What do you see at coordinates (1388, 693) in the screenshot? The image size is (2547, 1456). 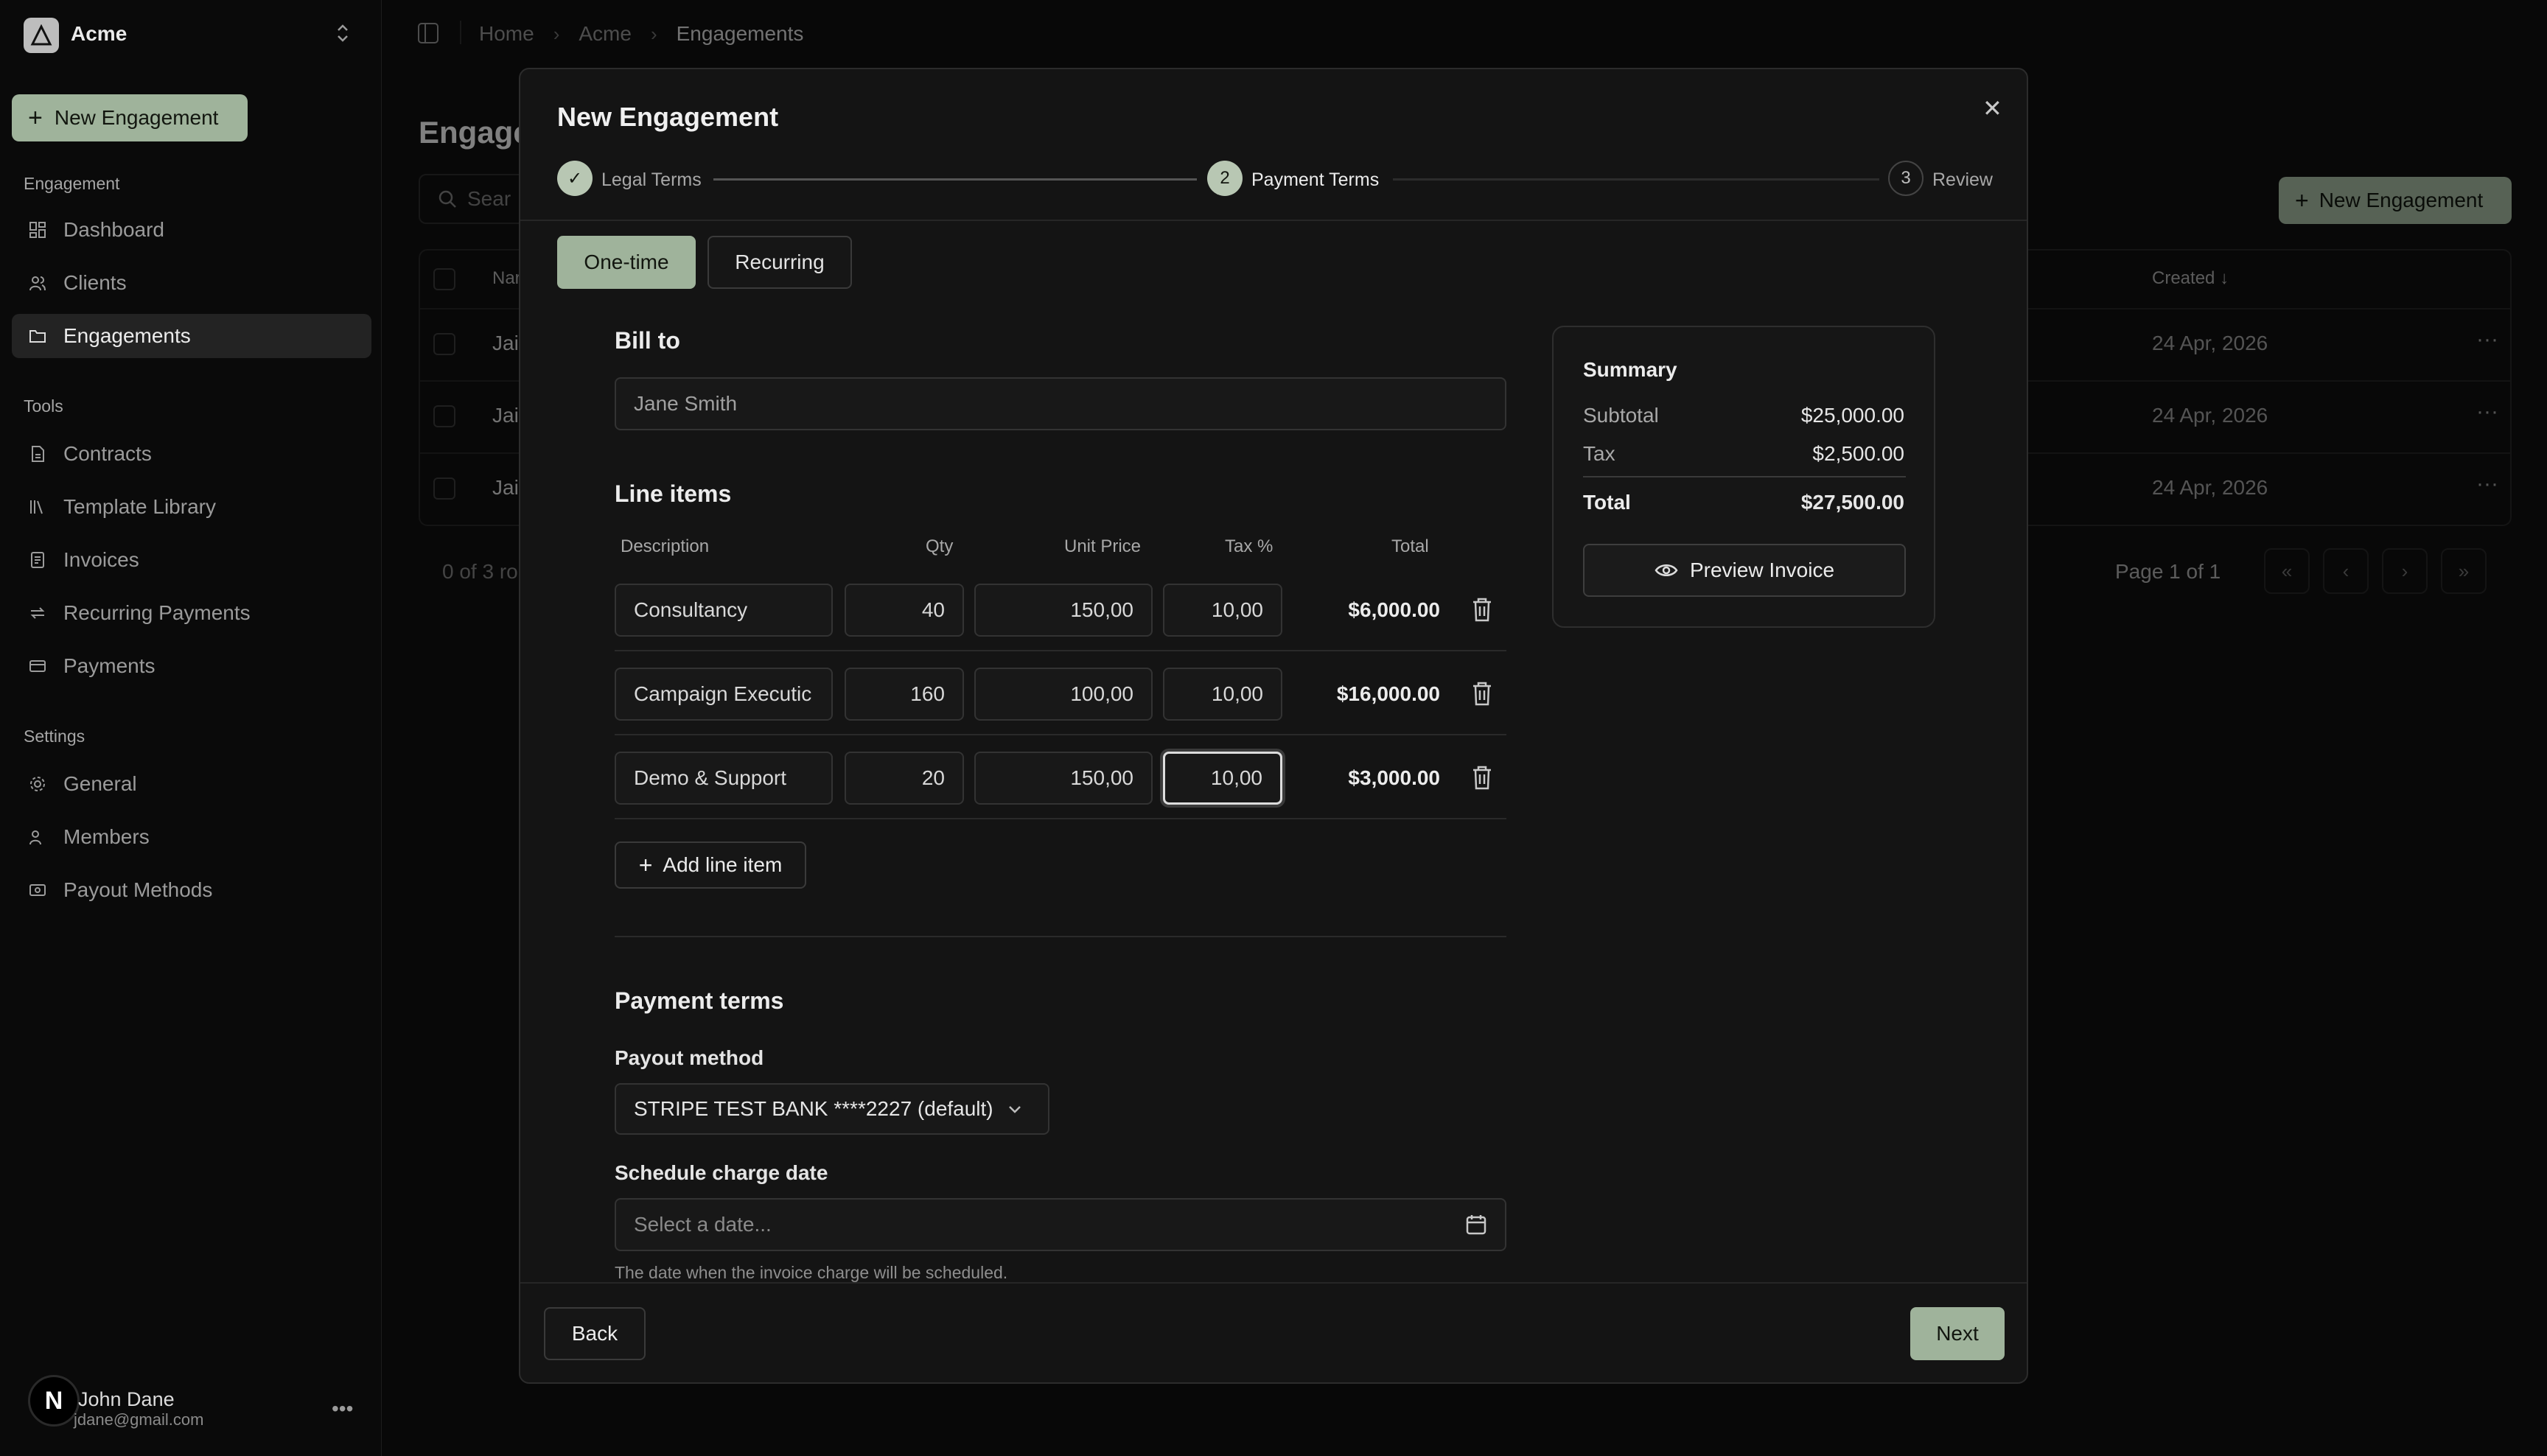 I see `line-item-total: $16,000.00` at bounding box center [1388, 693].